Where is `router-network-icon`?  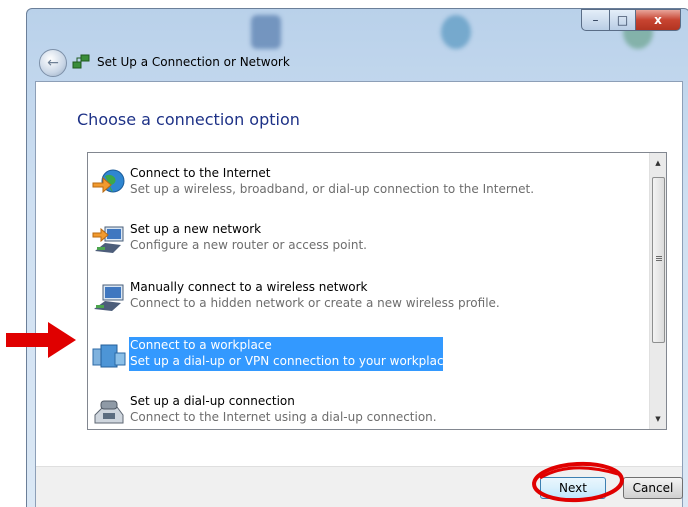 router-network-icon is located at coordinates (108, 239).